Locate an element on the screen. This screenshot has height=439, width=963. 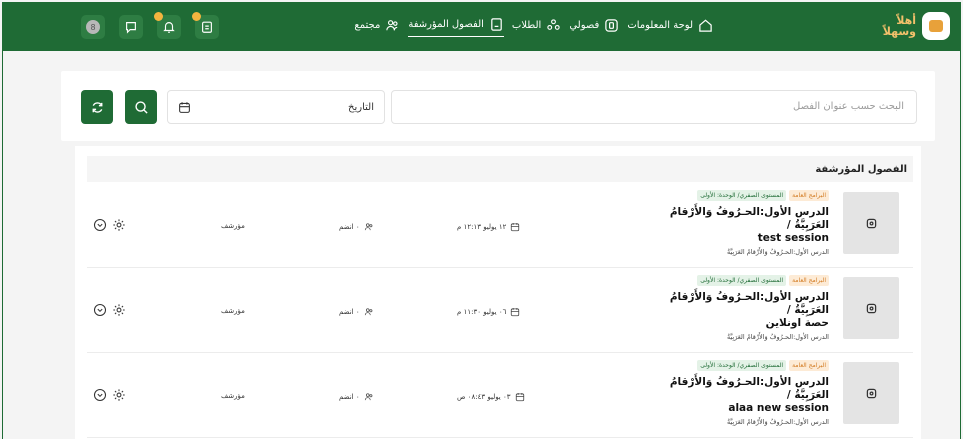
profile-button: 8 is located at coordinates (93, 27).